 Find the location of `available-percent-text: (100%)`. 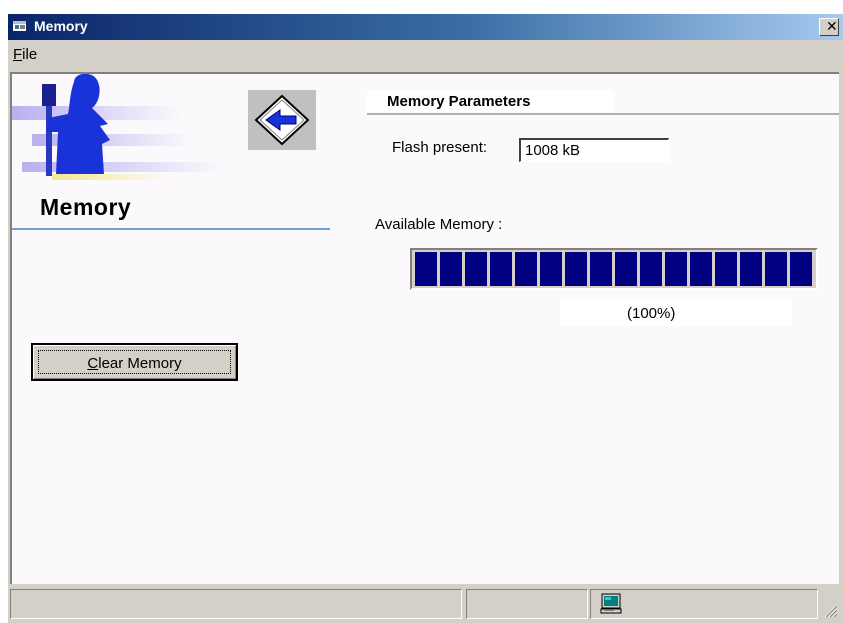

available-percent-text: (100%) is located at coordinates (651, 313).